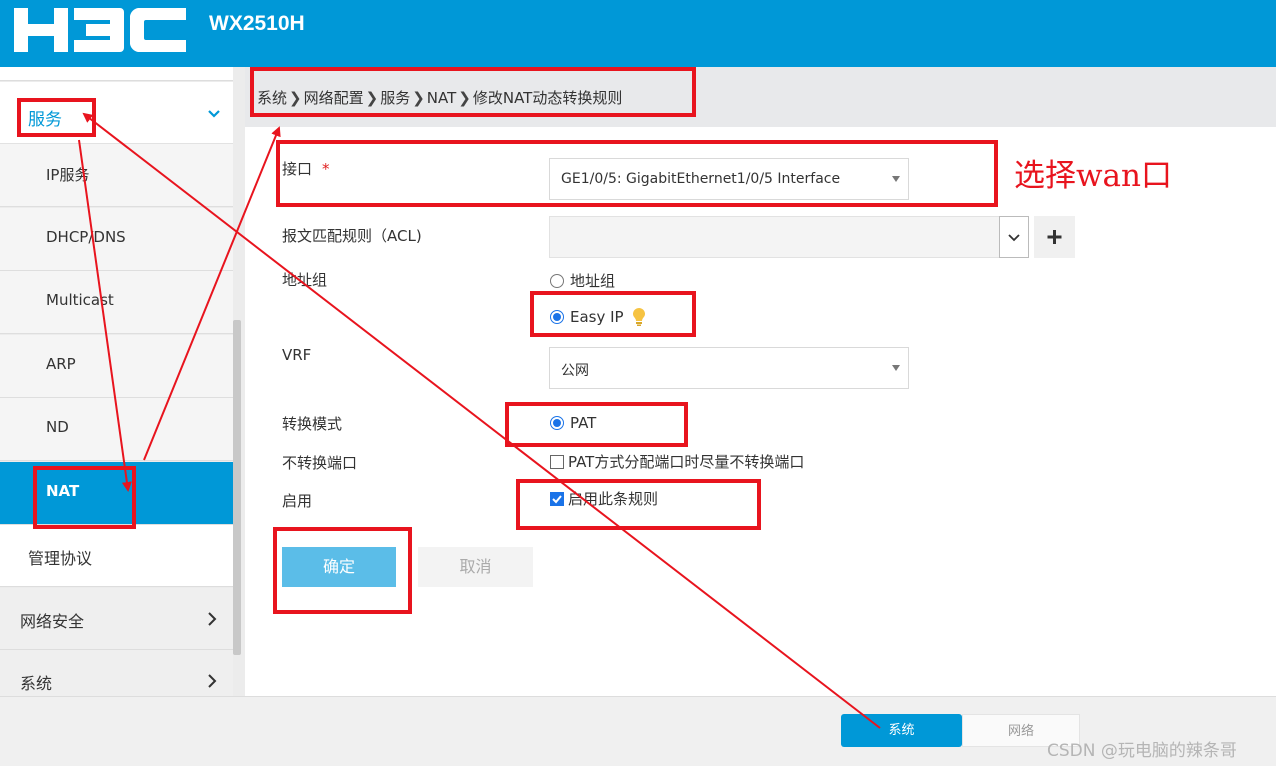 The width and height of the screenshot is (1276, 766). What do you see at coordinates (613, 314) in the screenshot?
I see `annotation-box-easy-ip` at bounding box center [613, 314].